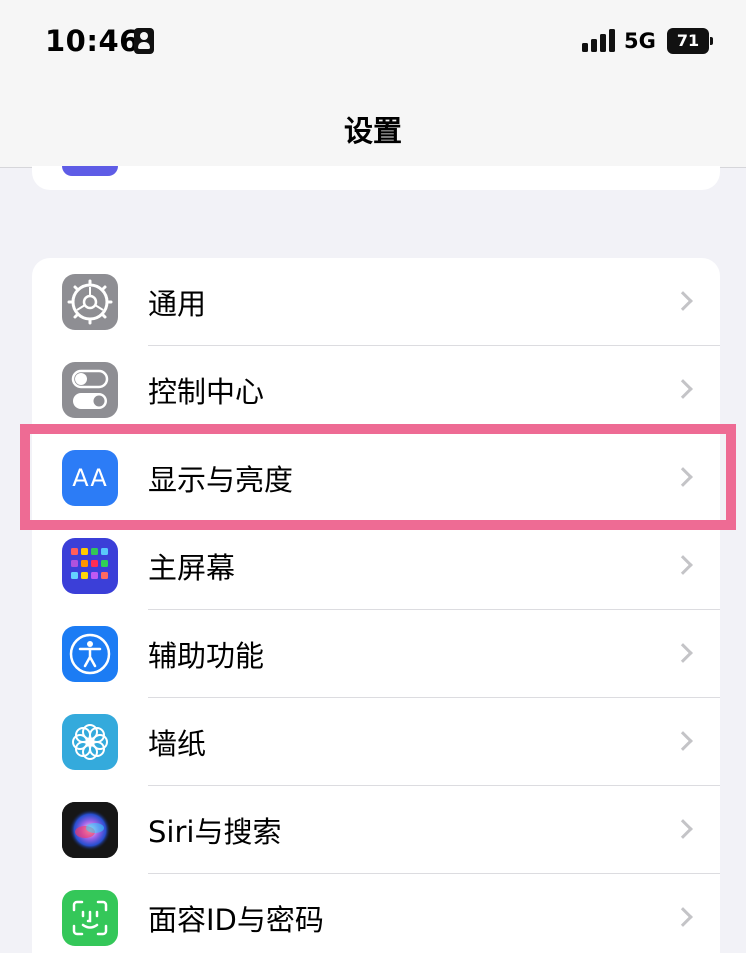 Image resolution: width=746 pixels, height=953 pixels. I want to click on app-grid-icon, so click(90, 566).